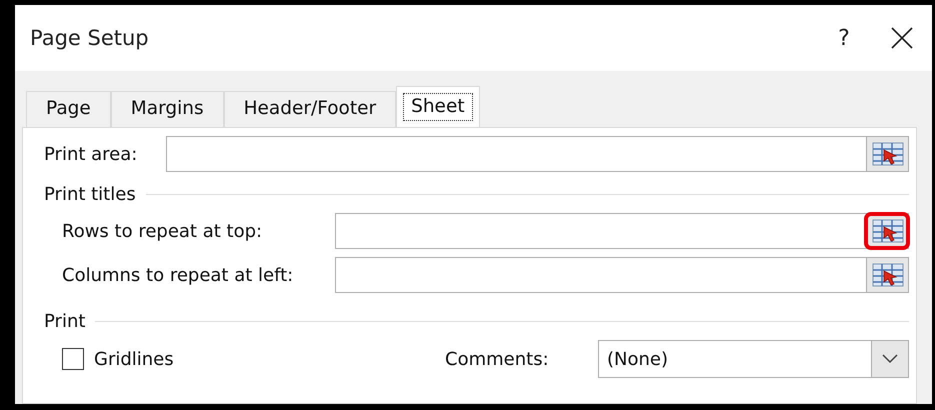 This screenshot has width=935, height=410. Describe the element at coordinates (310, 109) in the screenshot. I see `tab: Header/Footer` at that location.